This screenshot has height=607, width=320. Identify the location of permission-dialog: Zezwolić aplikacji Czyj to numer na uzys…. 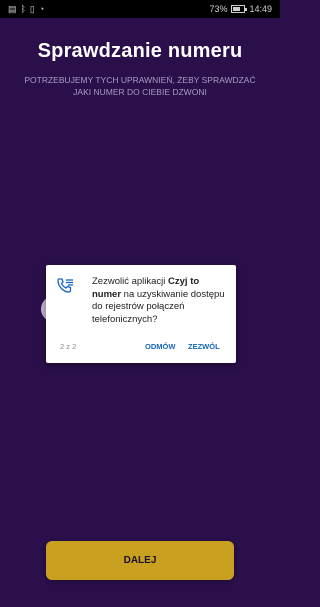
(141, 314).